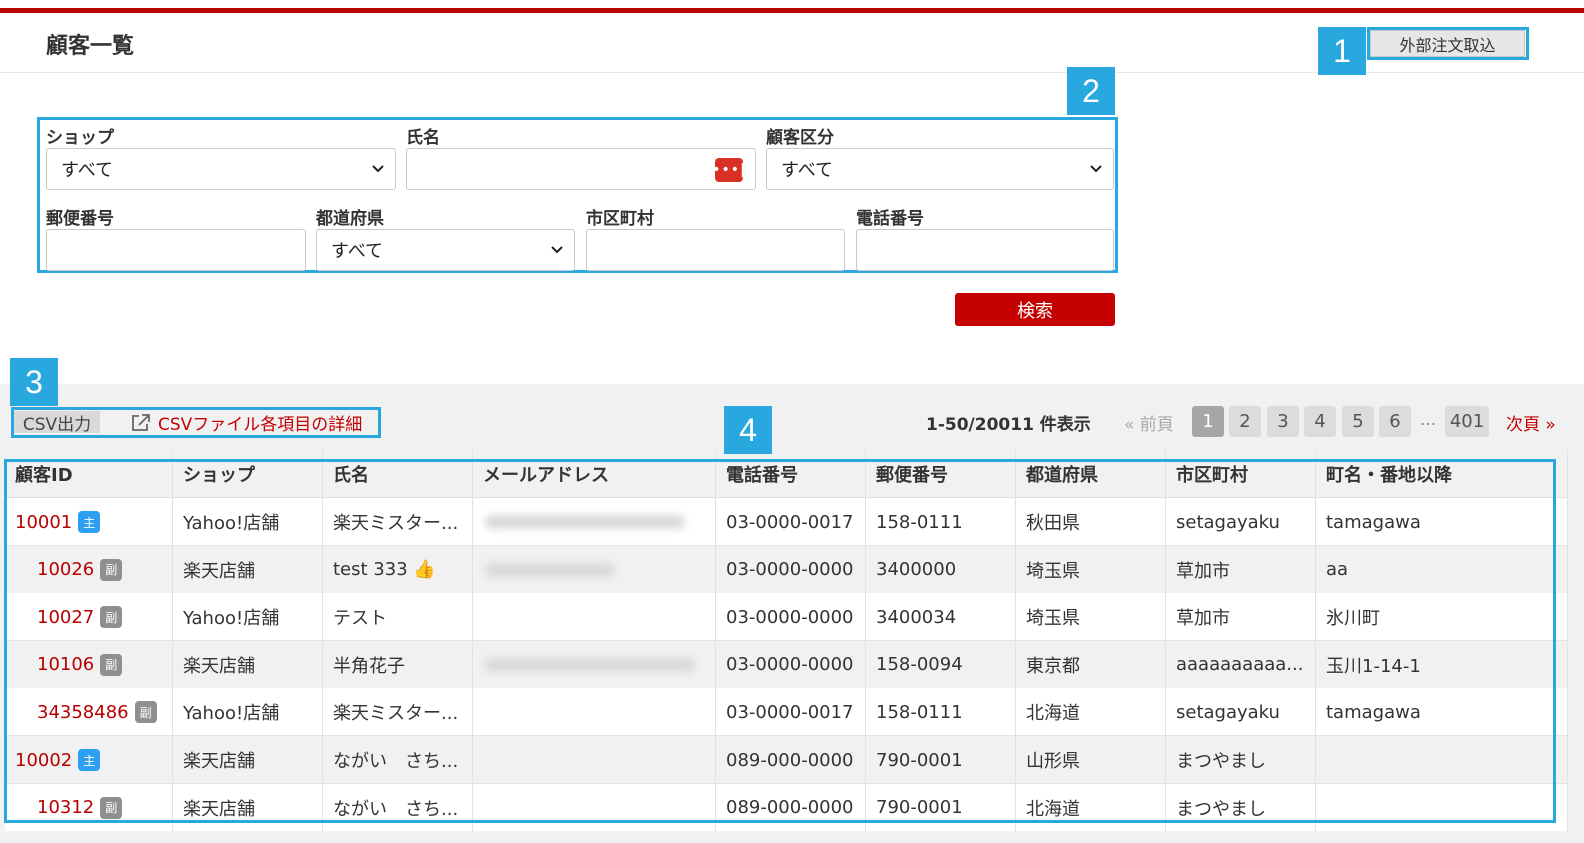 This screenshot has width=1584, height=843. I want to click on external-link-icon, so click(141, 422).